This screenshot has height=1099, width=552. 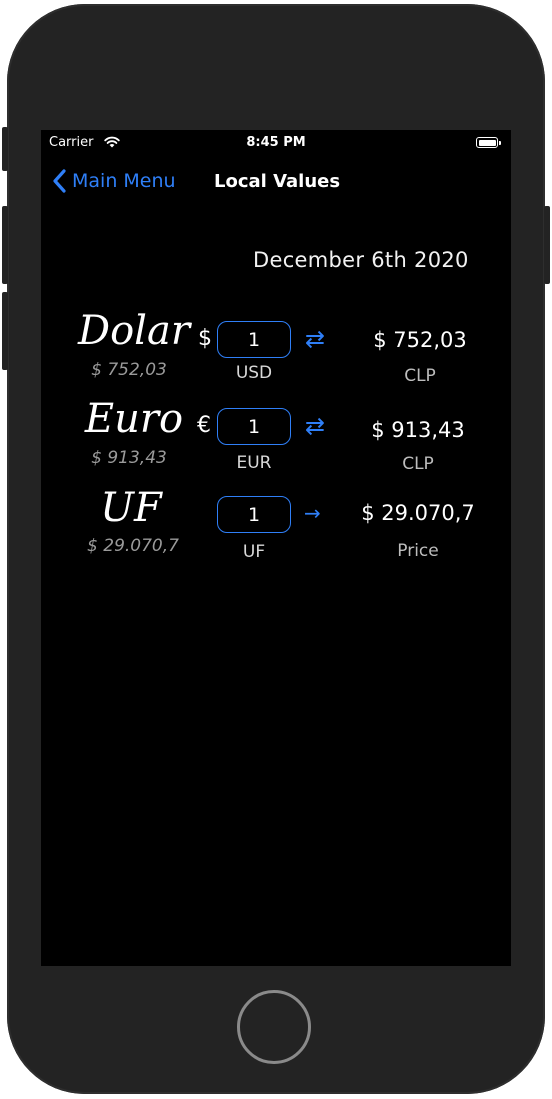 I want to click on currency-rate-euro: $ 913,43, so click(x=129, y=458).